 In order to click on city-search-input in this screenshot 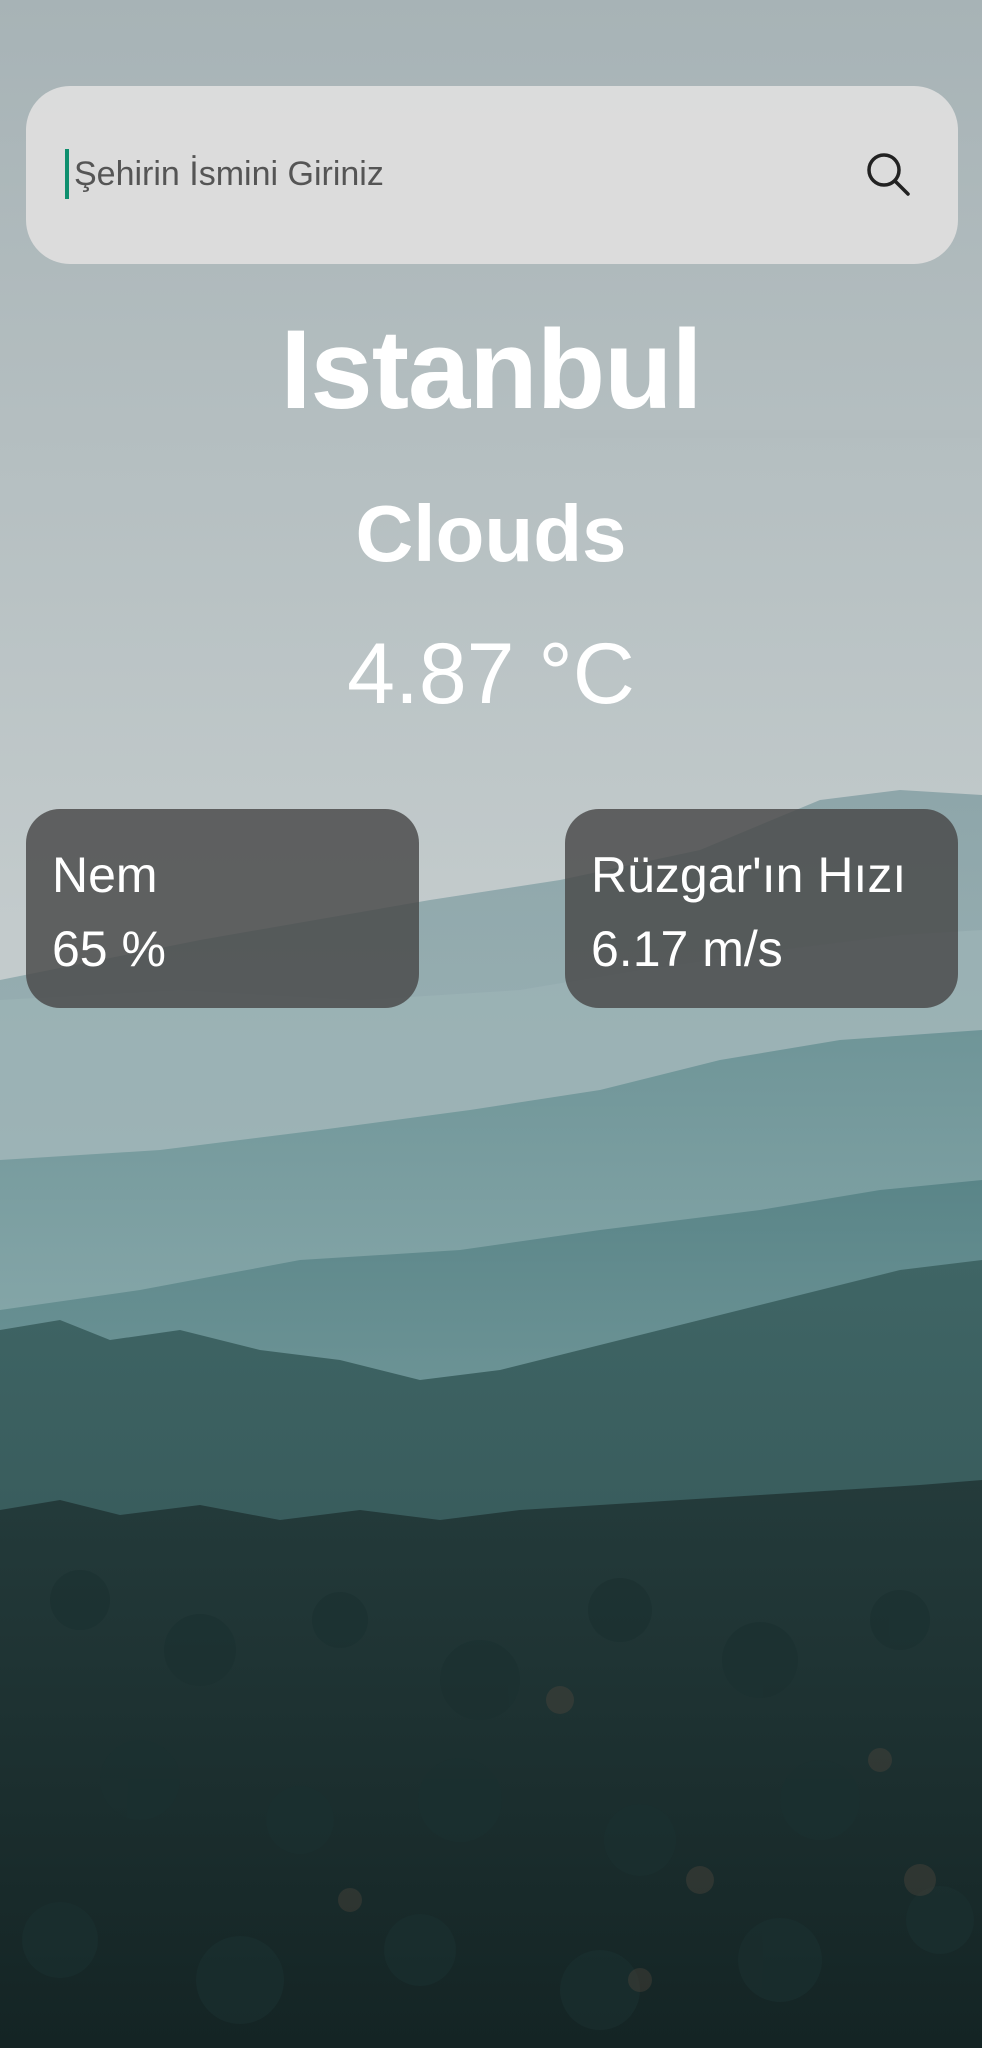, I will do `click(460, 174)`.